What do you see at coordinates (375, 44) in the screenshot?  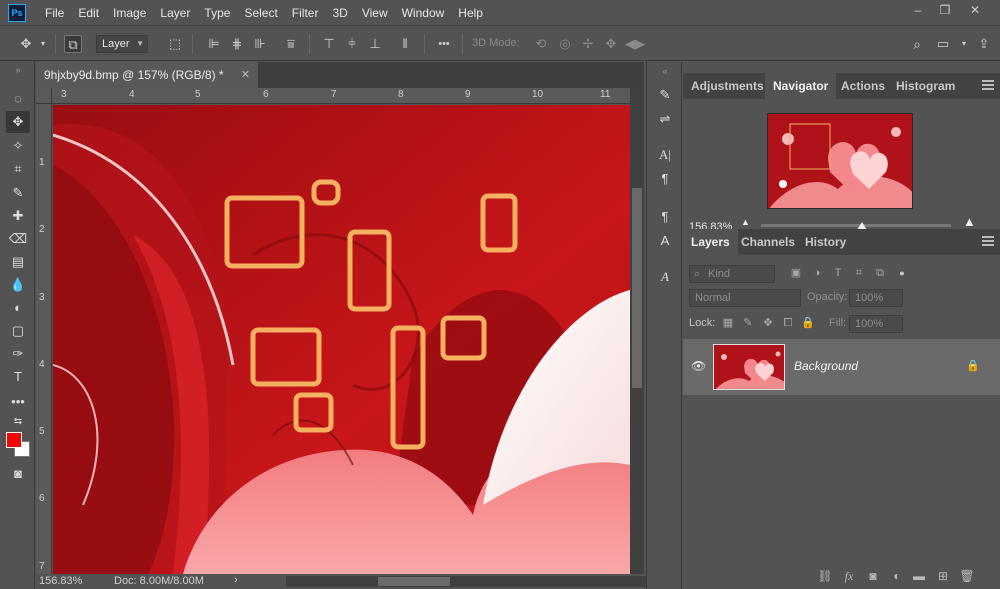 I see `align-bottom-icon: ⊥` at bounding box center [375, 44].